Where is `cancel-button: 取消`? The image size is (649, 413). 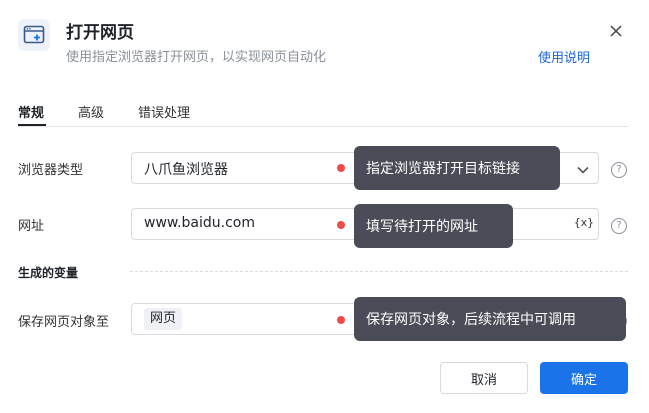 cancel-button: 取消 is located at coordinates (484, 378).